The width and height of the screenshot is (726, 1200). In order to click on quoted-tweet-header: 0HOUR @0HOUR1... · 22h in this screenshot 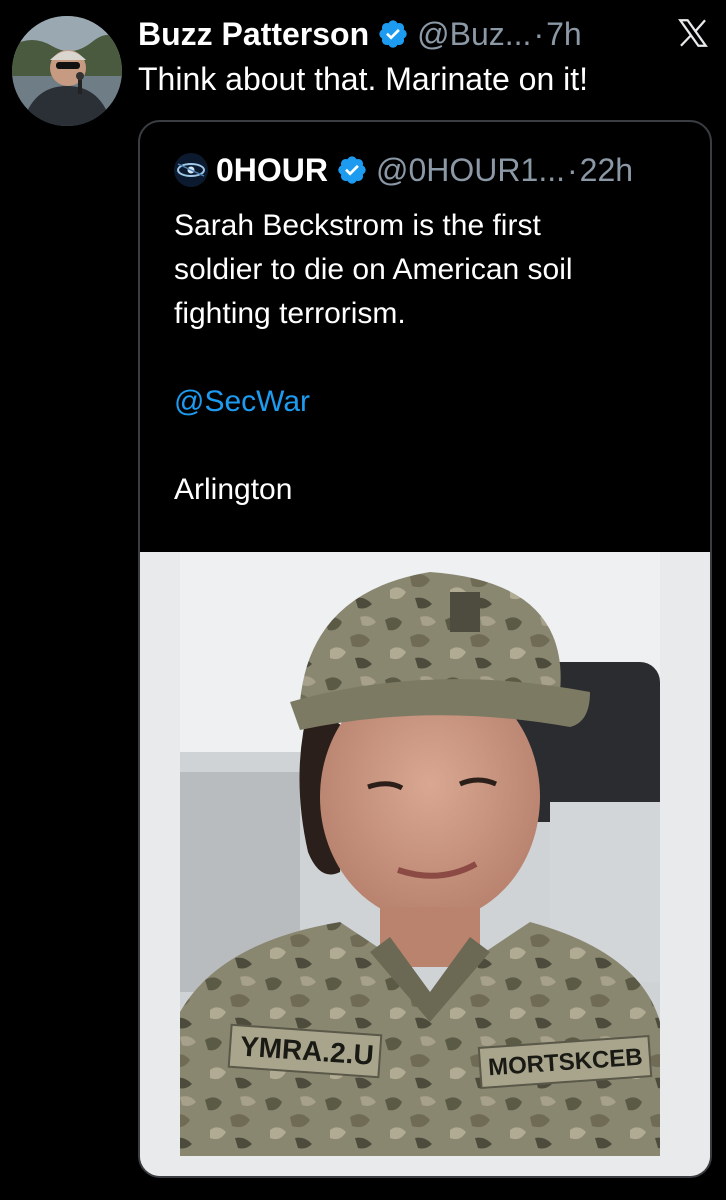, I will do `click(403, 170)`.